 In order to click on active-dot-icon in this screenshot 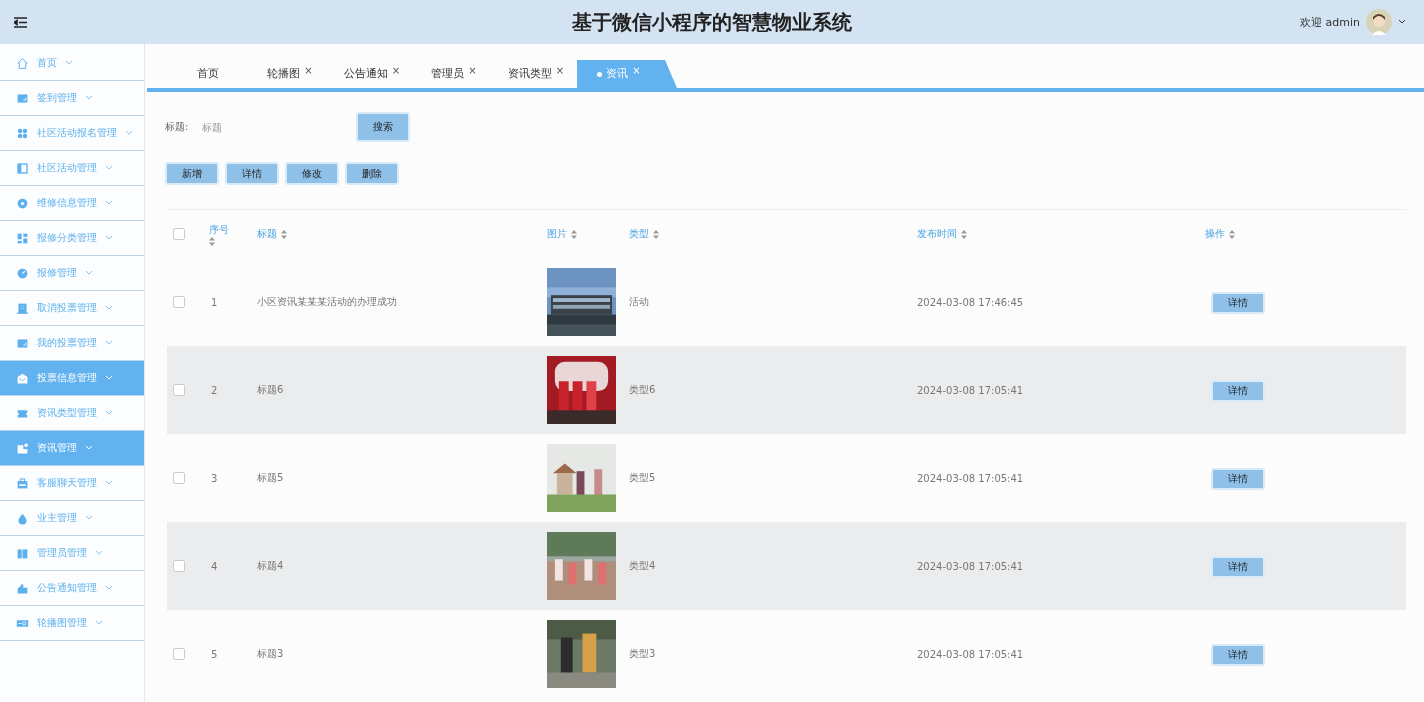, I will do `click(600, 74)`.